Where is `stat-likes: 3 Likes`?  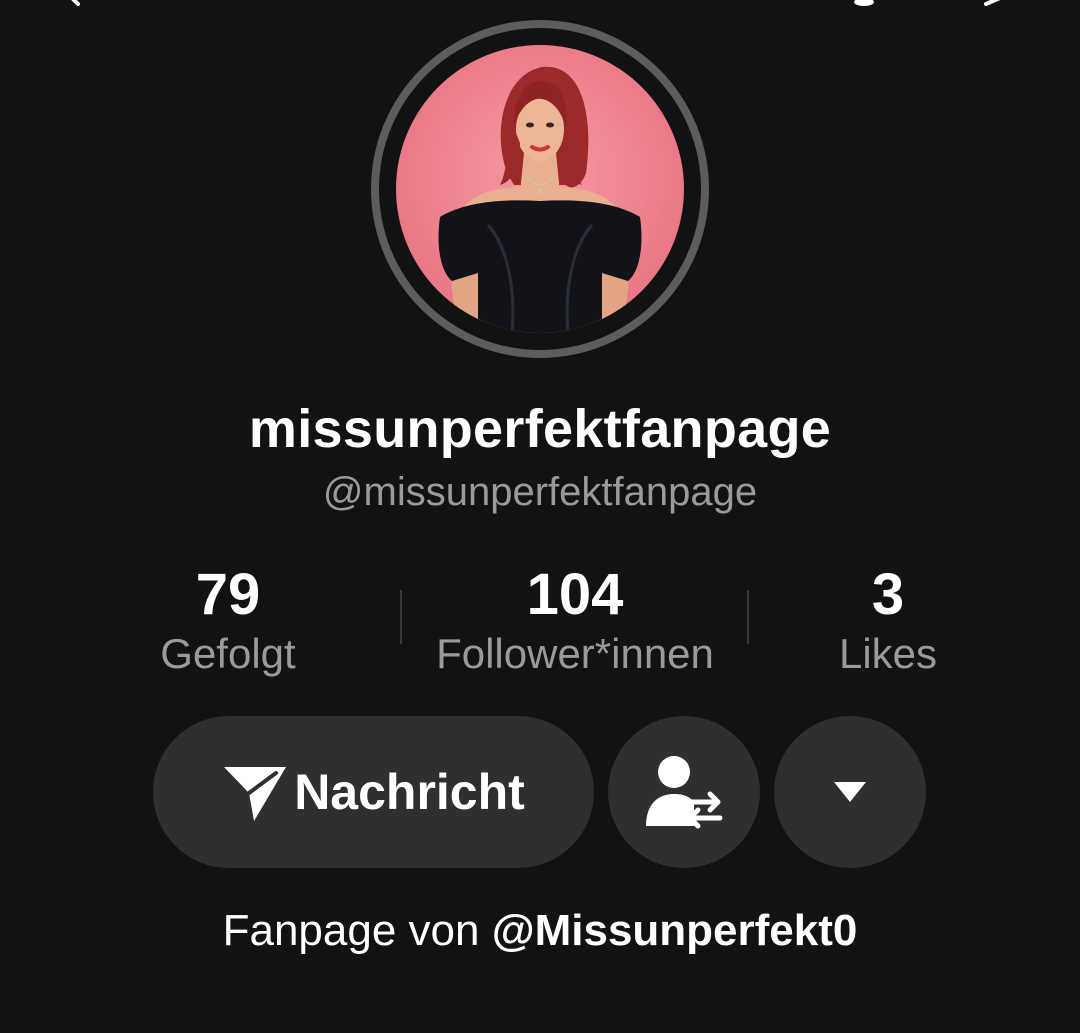
stat-likes: 3 Likes is located at coordinates (888, 621).